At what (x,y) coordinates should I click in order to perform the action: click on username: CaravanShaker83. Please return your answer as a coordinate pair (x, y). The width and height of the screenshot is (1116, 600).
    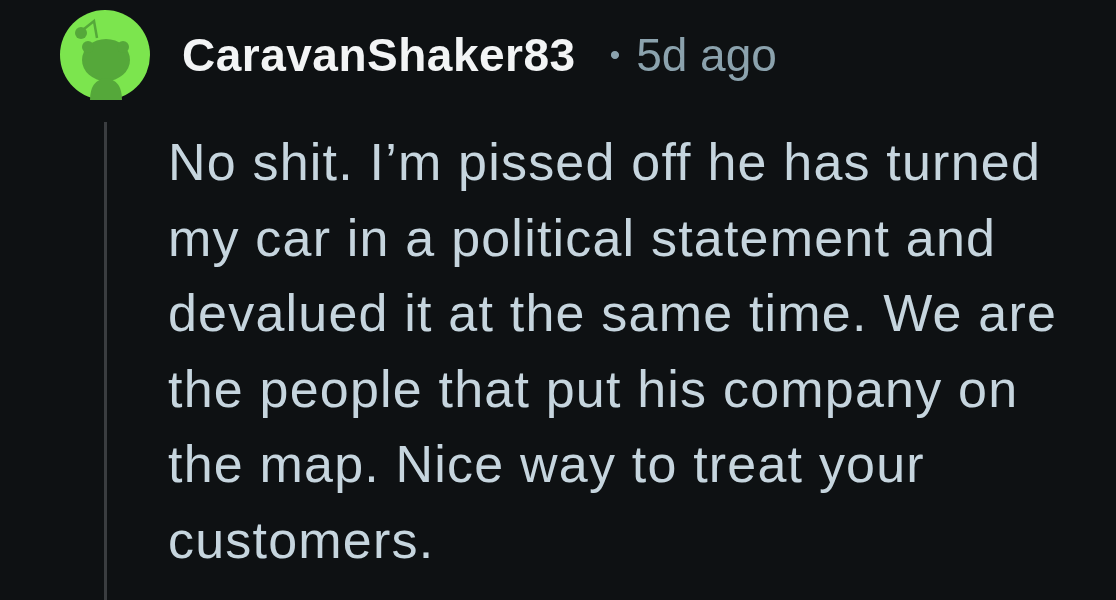
    Looking at the image, I should click on (379, 55).